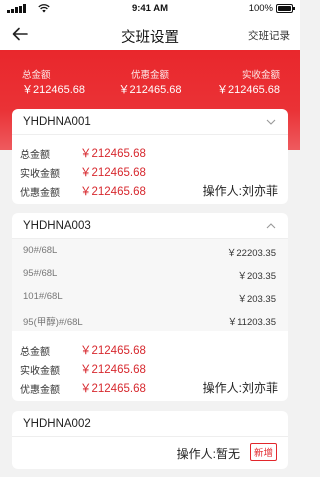 Image resolution: width=320 pixels, height=477 pixels. What do you see at coordinates (251, 322) in the screenshot?
I see `fuel-price: ￥11203.35` at bounding box center [251, 322].